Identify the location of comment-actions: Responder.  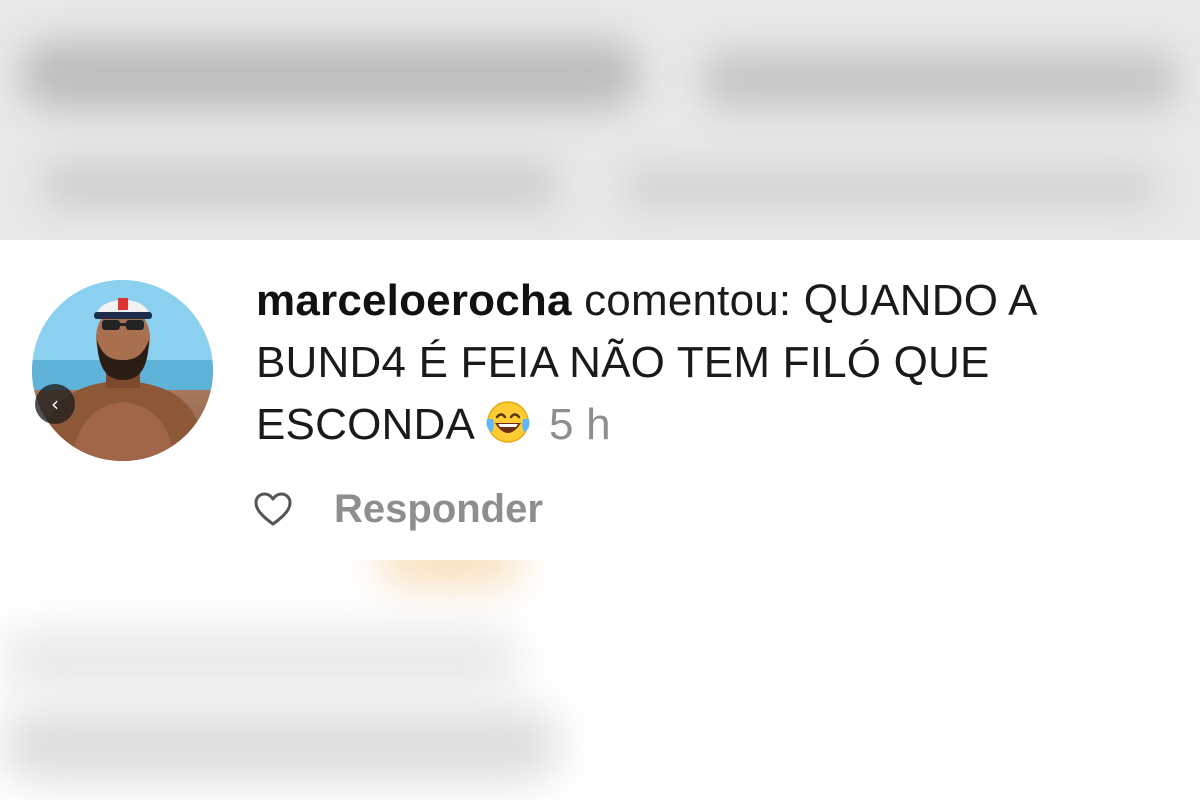
(397, 509).